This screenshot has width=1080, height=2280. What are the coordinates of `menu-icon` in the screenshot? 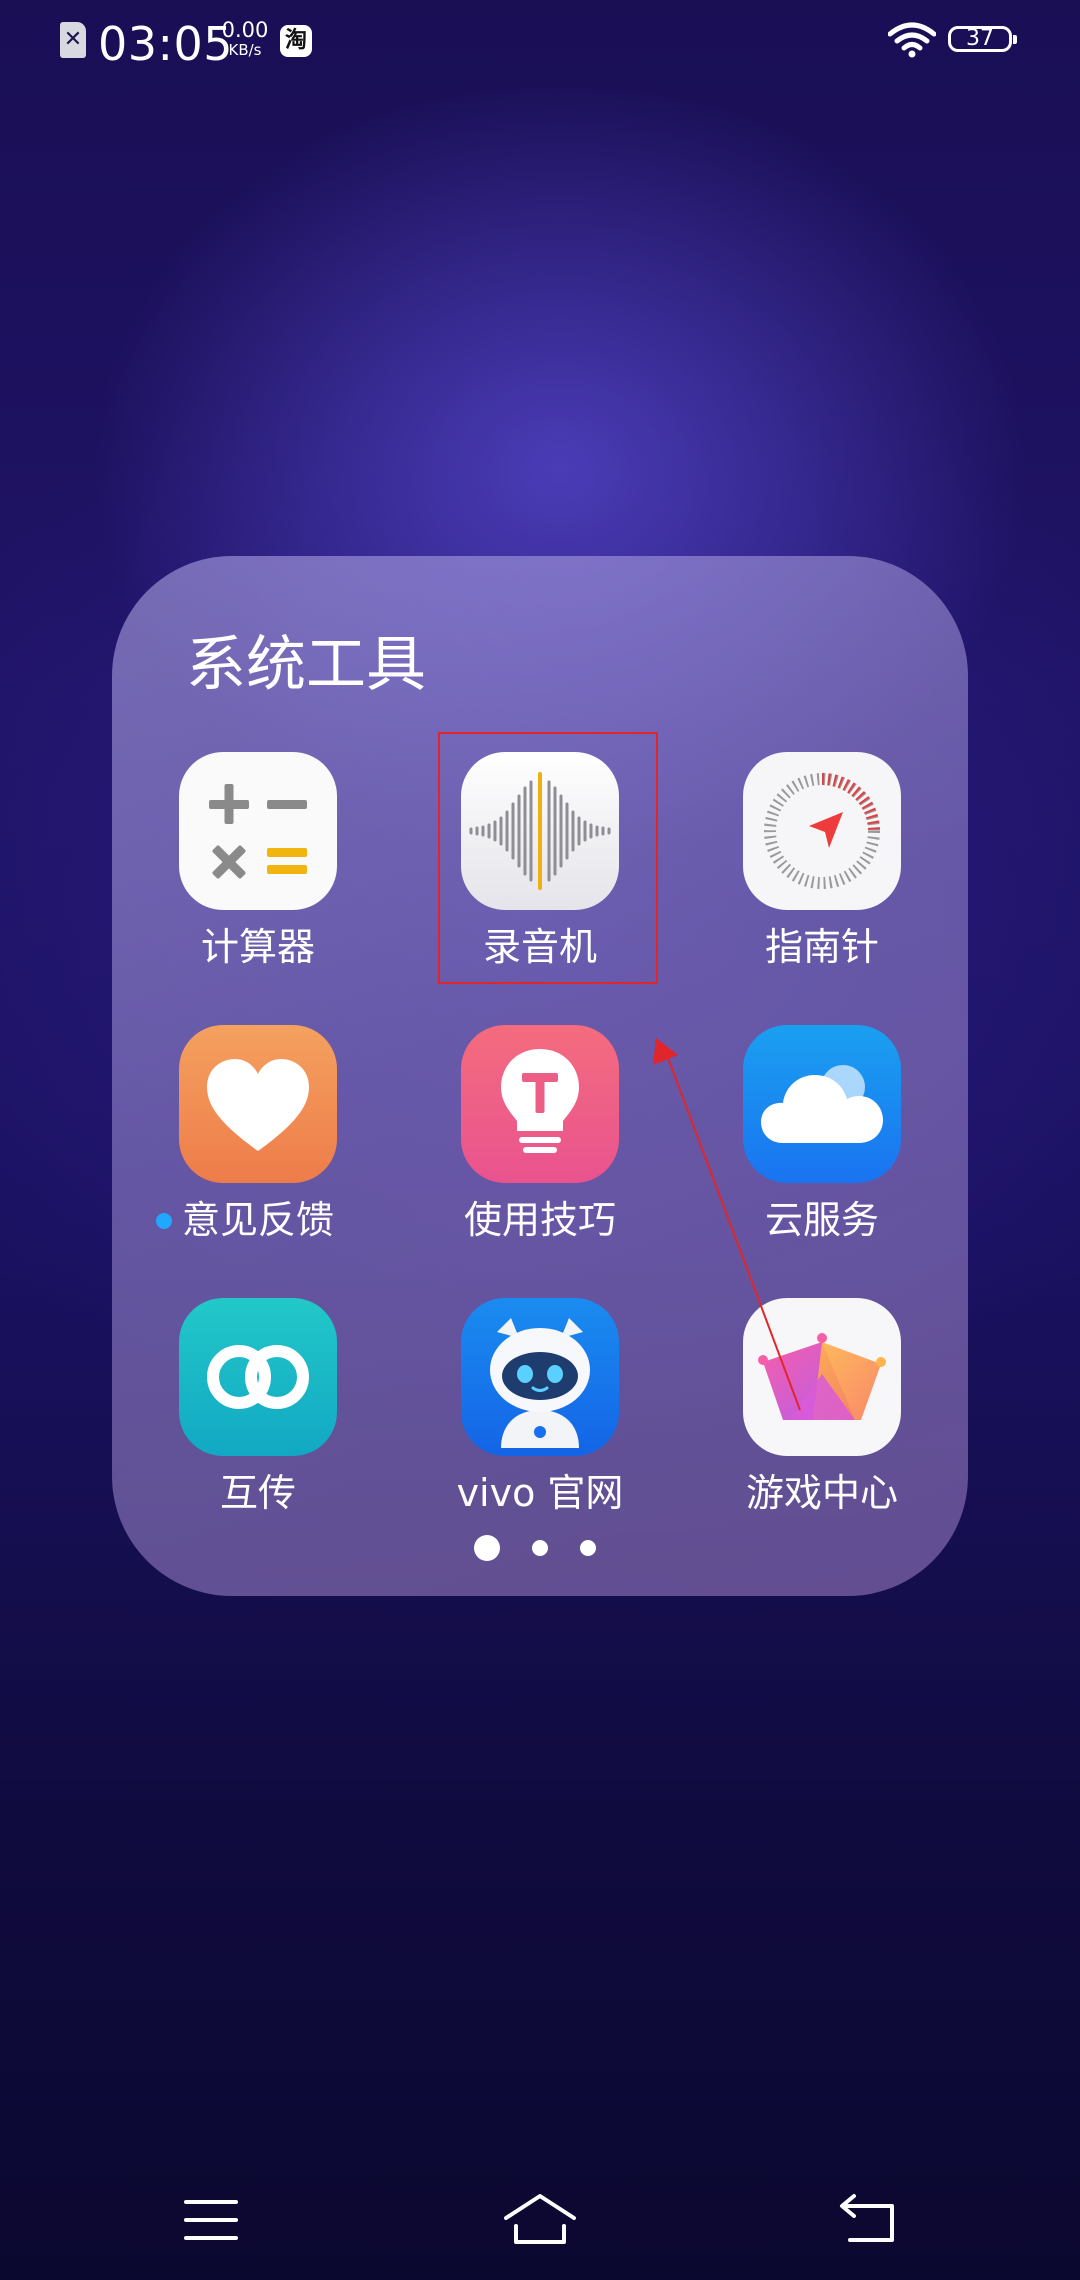 It's located at (212, 2220).